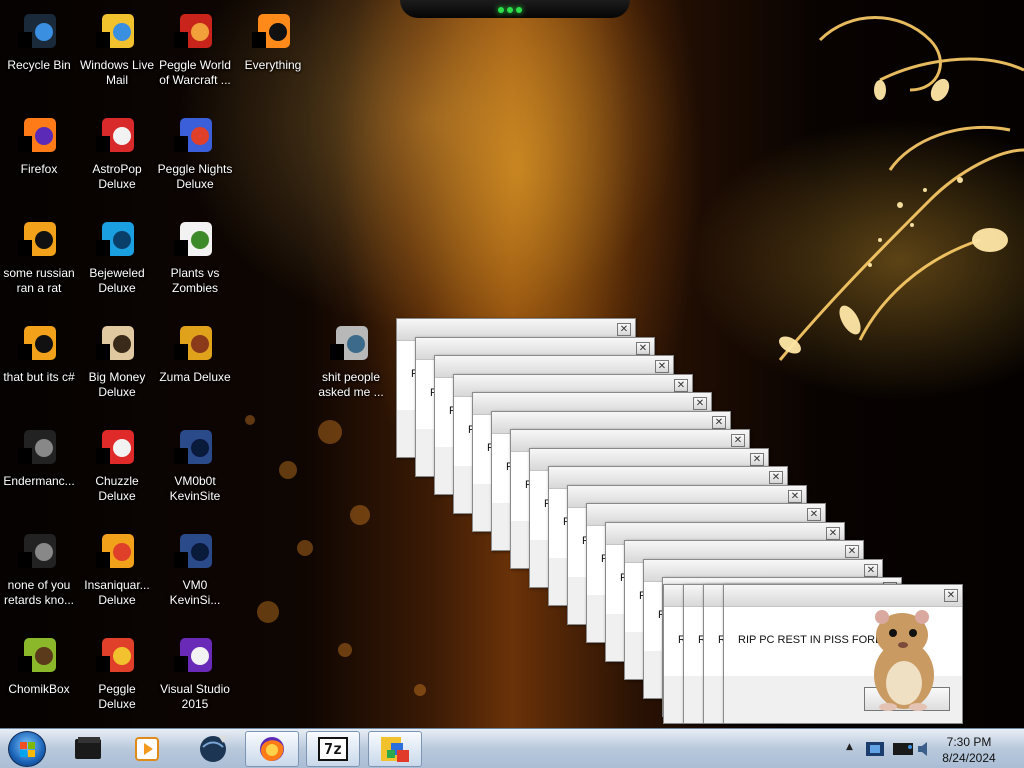  I want to click on desktop-icon-label: Peggle Nights Deluxe, so click(195, 176).